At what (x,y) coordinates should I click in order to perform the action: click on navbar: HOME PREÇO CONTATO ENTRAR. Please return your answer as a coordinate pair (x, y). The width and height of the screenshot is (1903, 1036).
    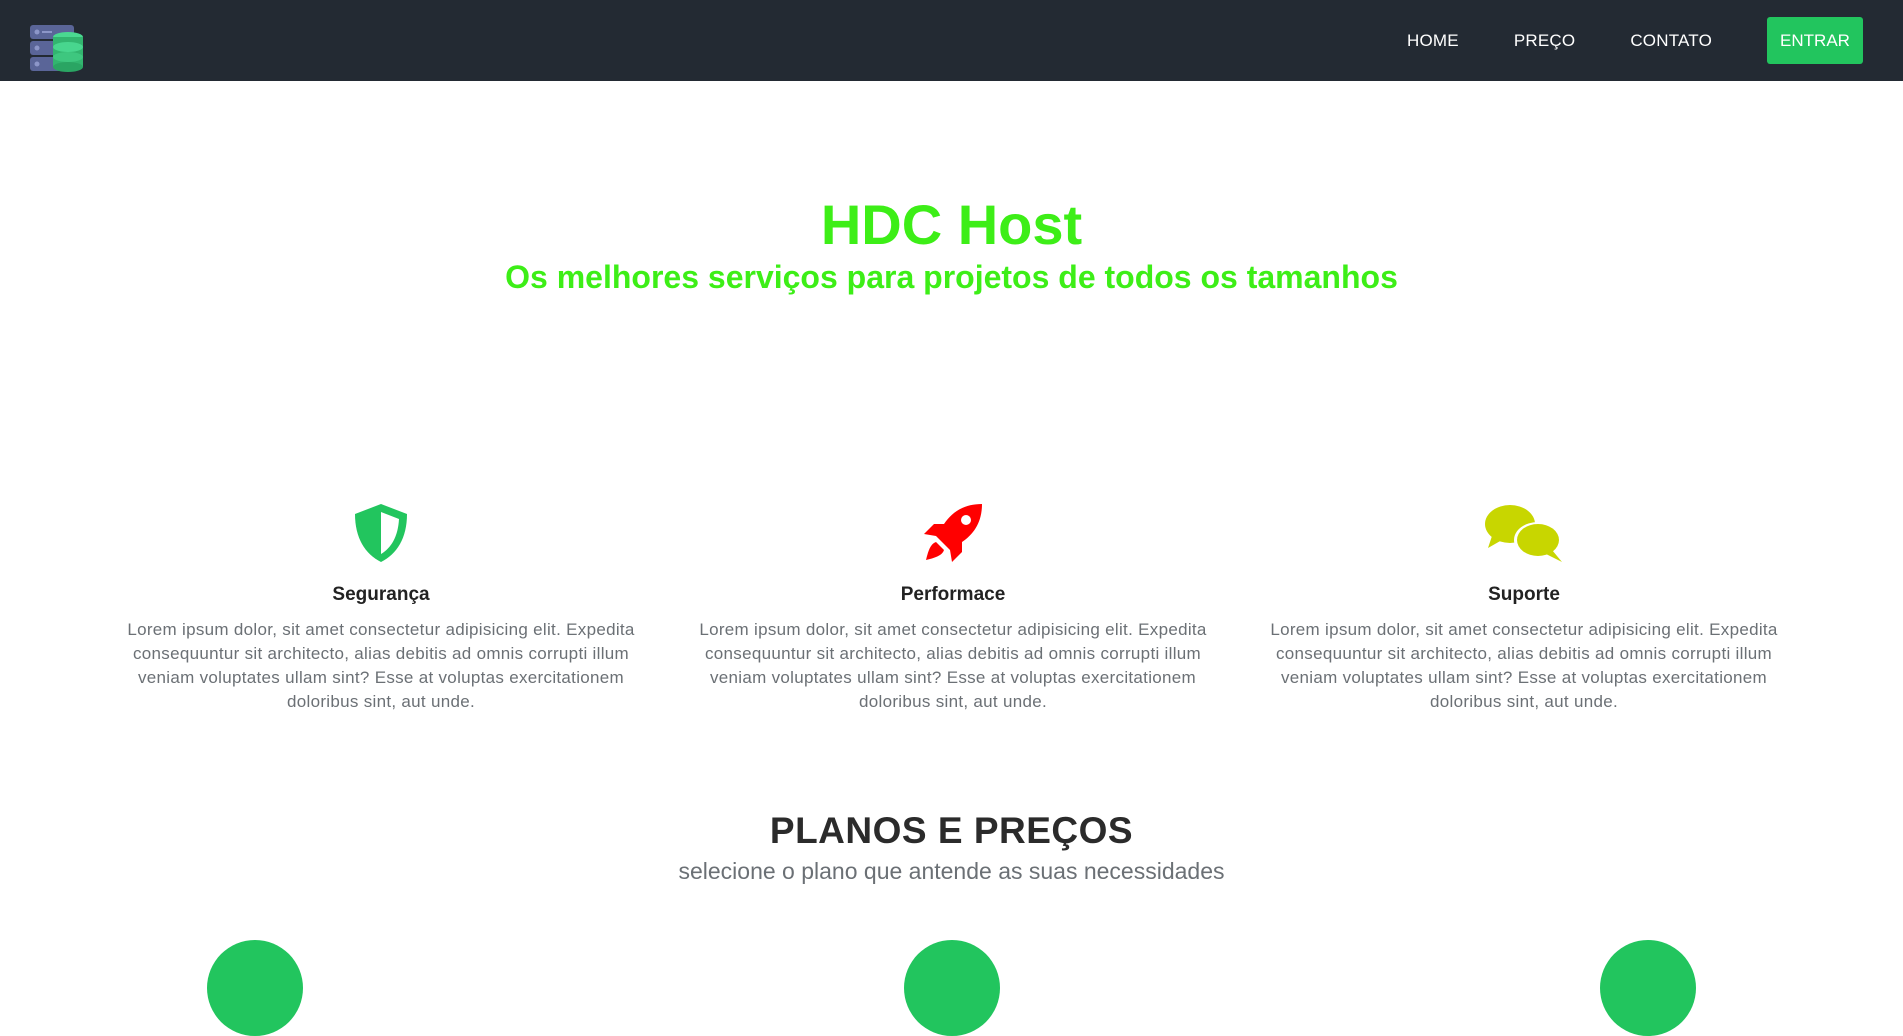
    Looking at the image, I should click on (951, 40).